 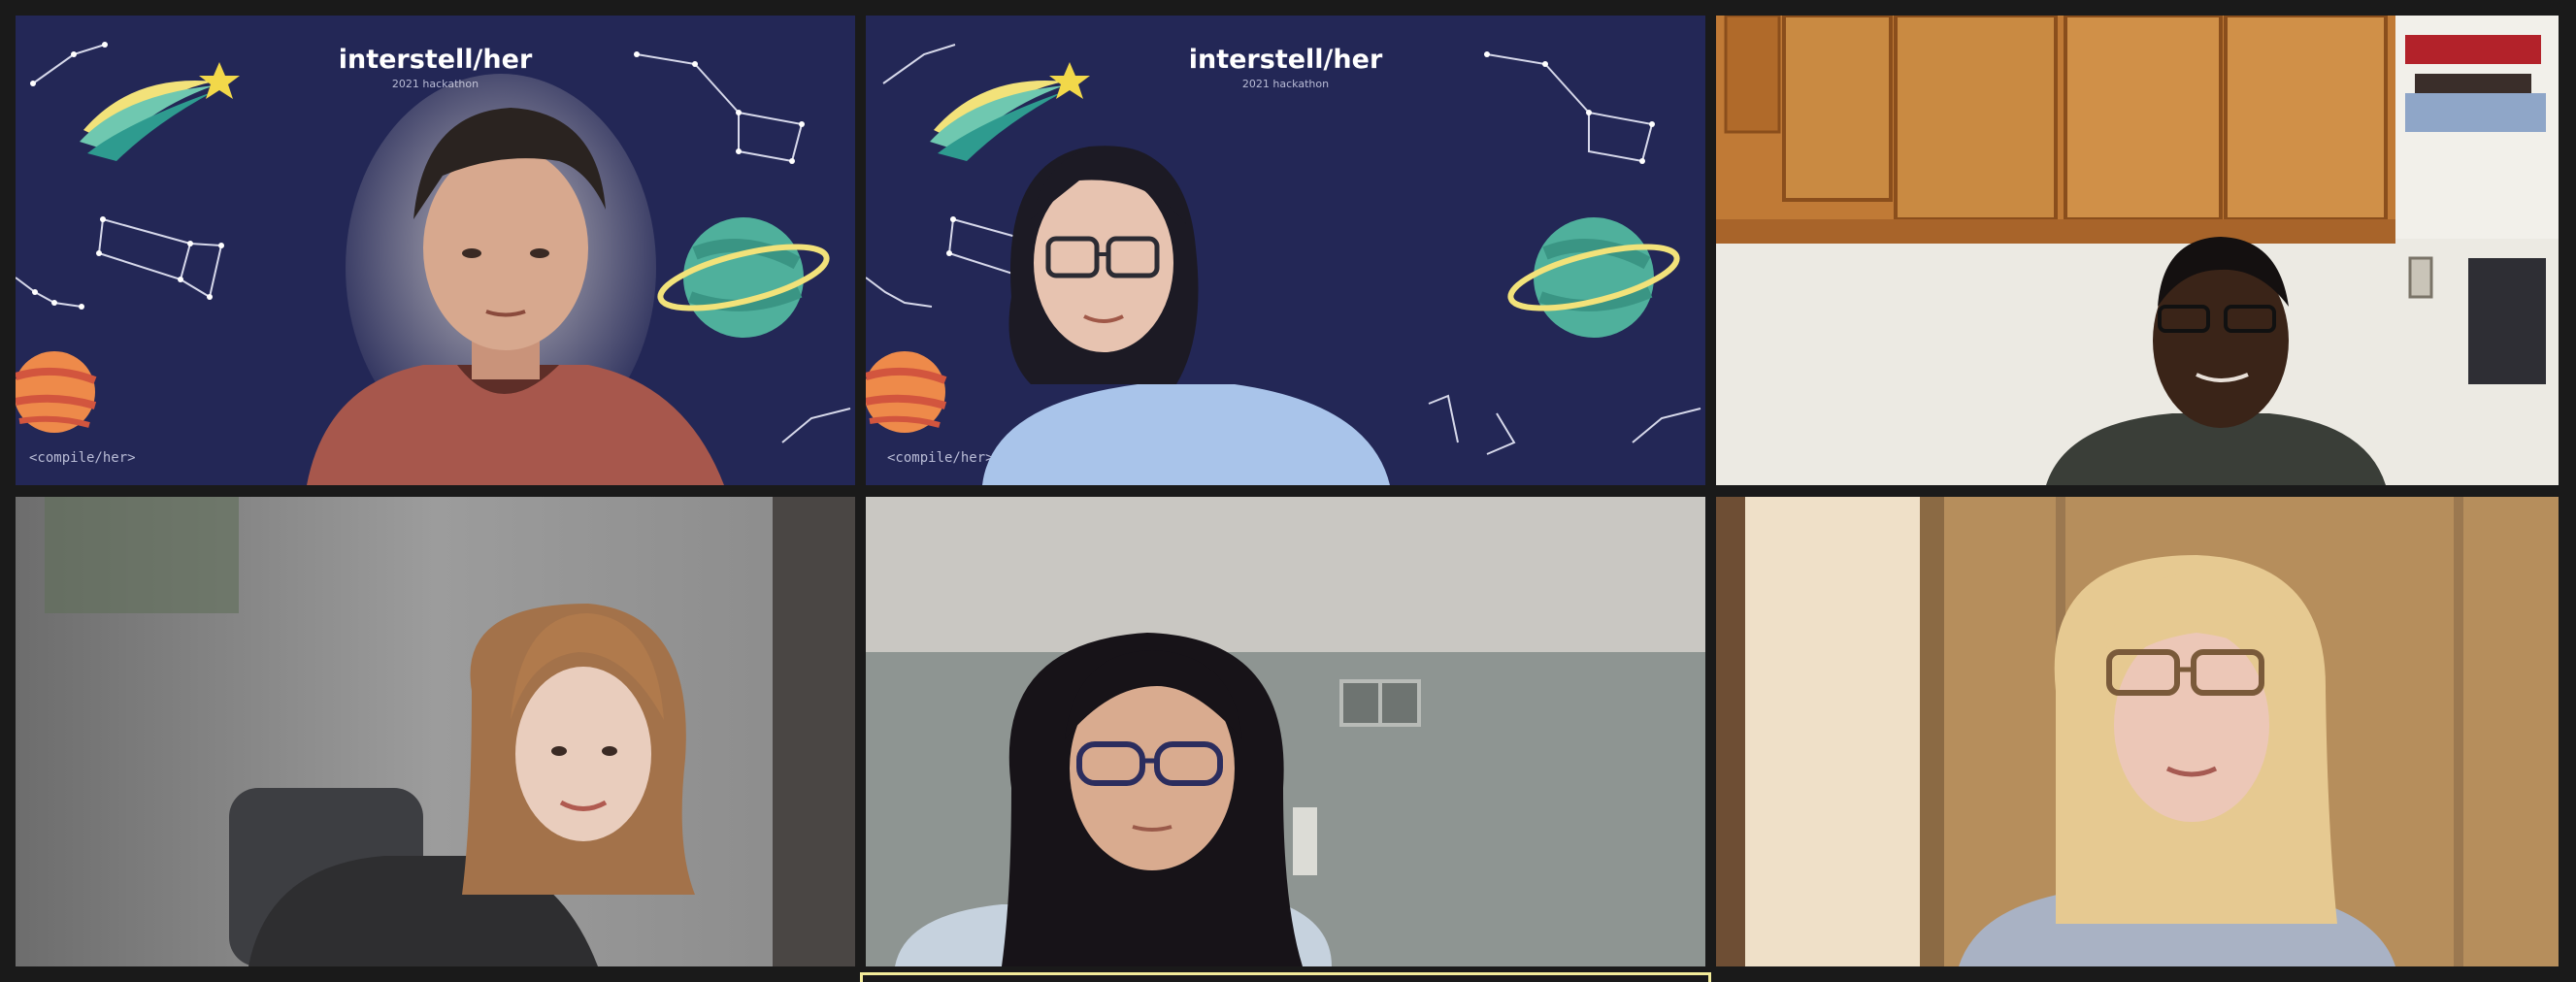 What do you see at coordinates (1285, 977) in the screenshot?
I see `active-speaker-indicator` at bounding box center [1285, 977].